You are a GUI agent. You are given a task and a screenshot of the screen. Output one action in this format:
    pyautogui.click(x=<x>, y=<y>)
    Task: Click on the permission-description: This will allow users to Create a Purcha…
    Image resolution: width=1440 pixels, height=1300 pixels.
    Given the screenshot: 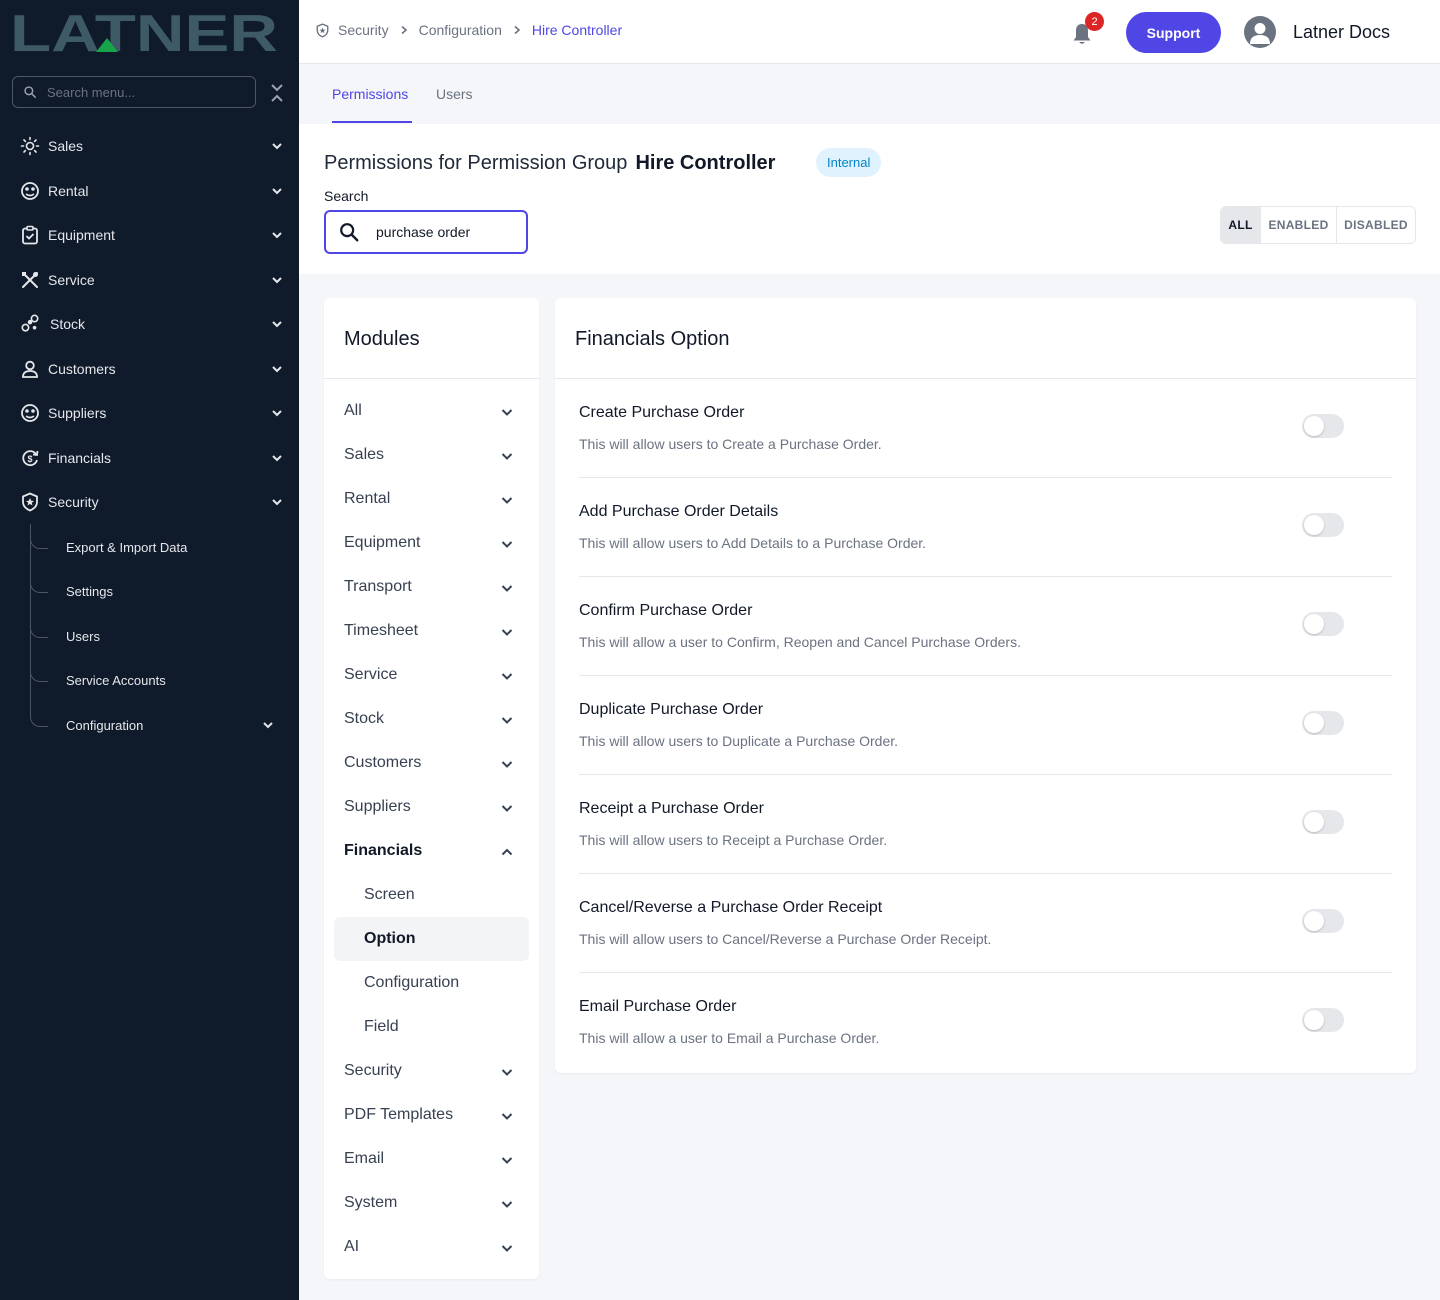 What is the action you would take?
    pyautogui.click(x=730, y=444)
    